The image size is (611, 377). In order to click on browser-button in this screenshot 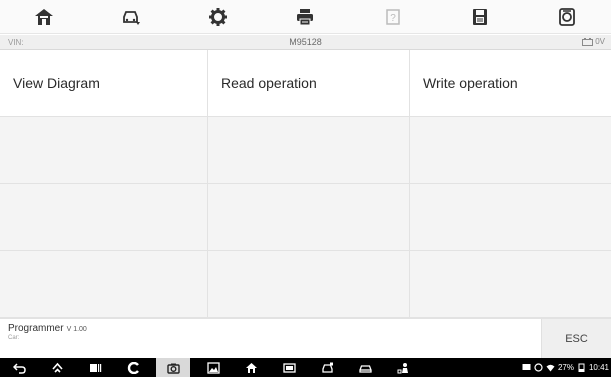, I will do `click(133, 367)`.